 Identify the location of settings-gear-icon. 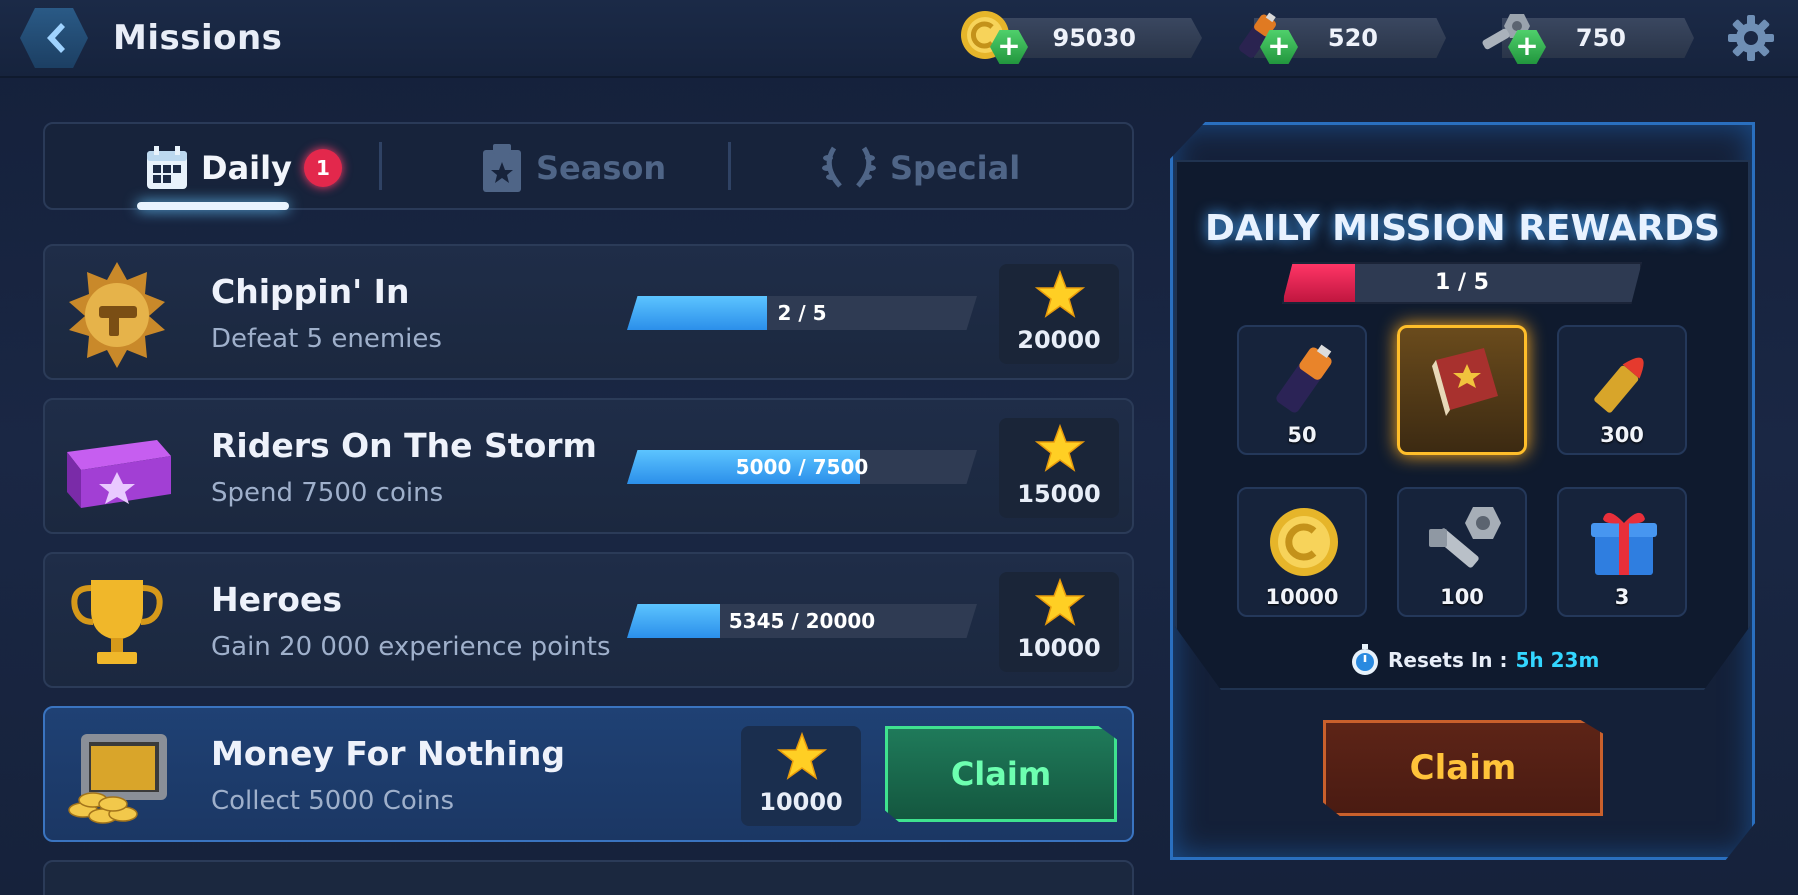
(1751, 38).